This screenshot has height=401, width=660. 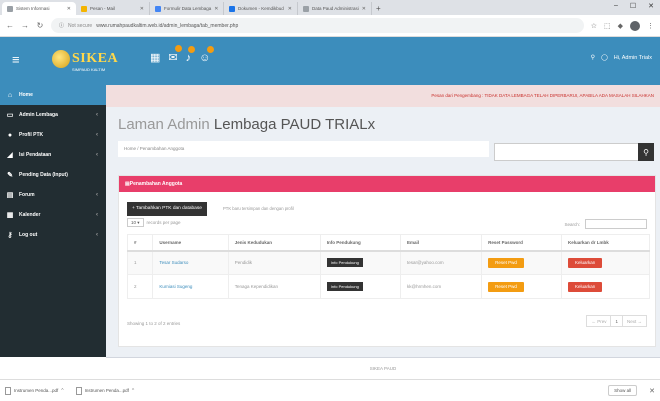 What do you see at coordinates (633, 6) in the screenshot?
I see `maximize-icon: ☐` at bounding box center [633, 6].